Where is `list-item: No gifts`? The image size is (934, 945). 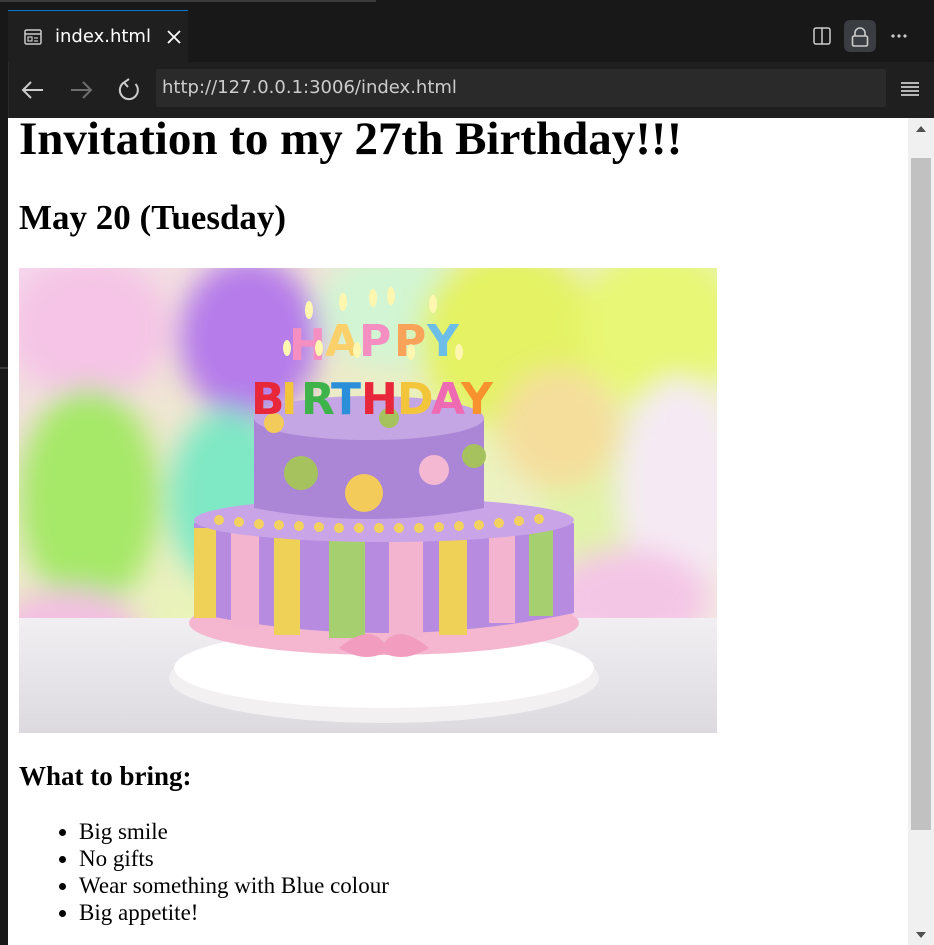
list-item: No gifts is located at coordinates (234, 858).